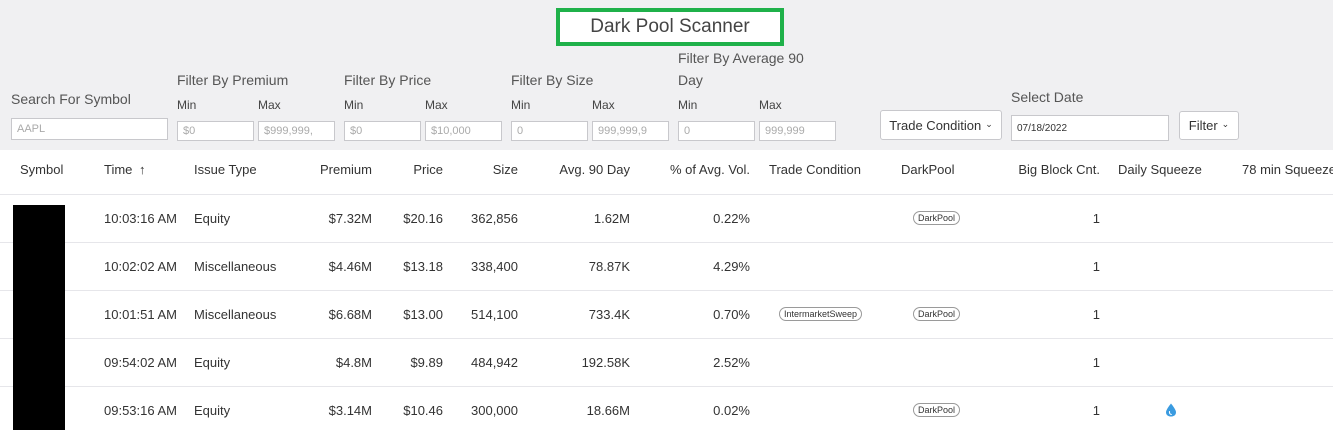 The width and height of the screenshot is (1333, 441). I want to click on avg90-filter-label-line1: Filter By Average 90, so click(741, 58).